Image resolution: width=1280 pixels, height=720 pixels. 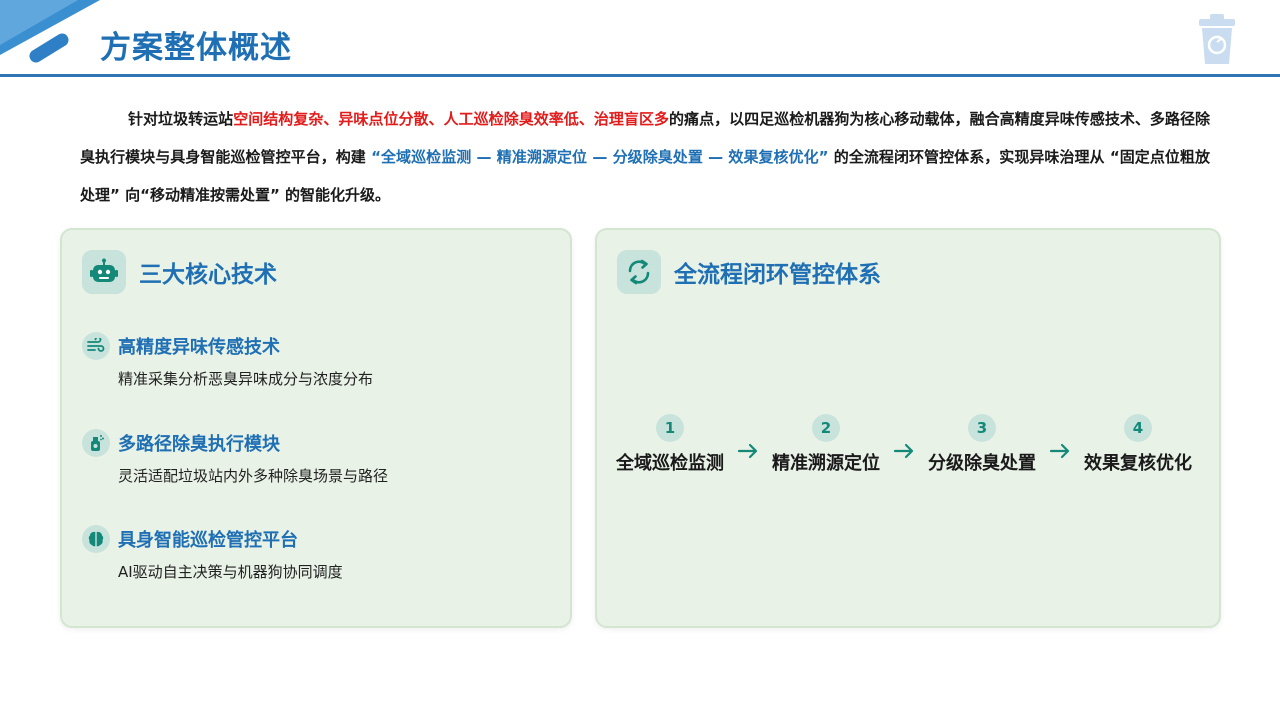 What do you see at coordinates (96, 539) in the screenshot?
I see `brain-icon` at bounding box center [96, 539].